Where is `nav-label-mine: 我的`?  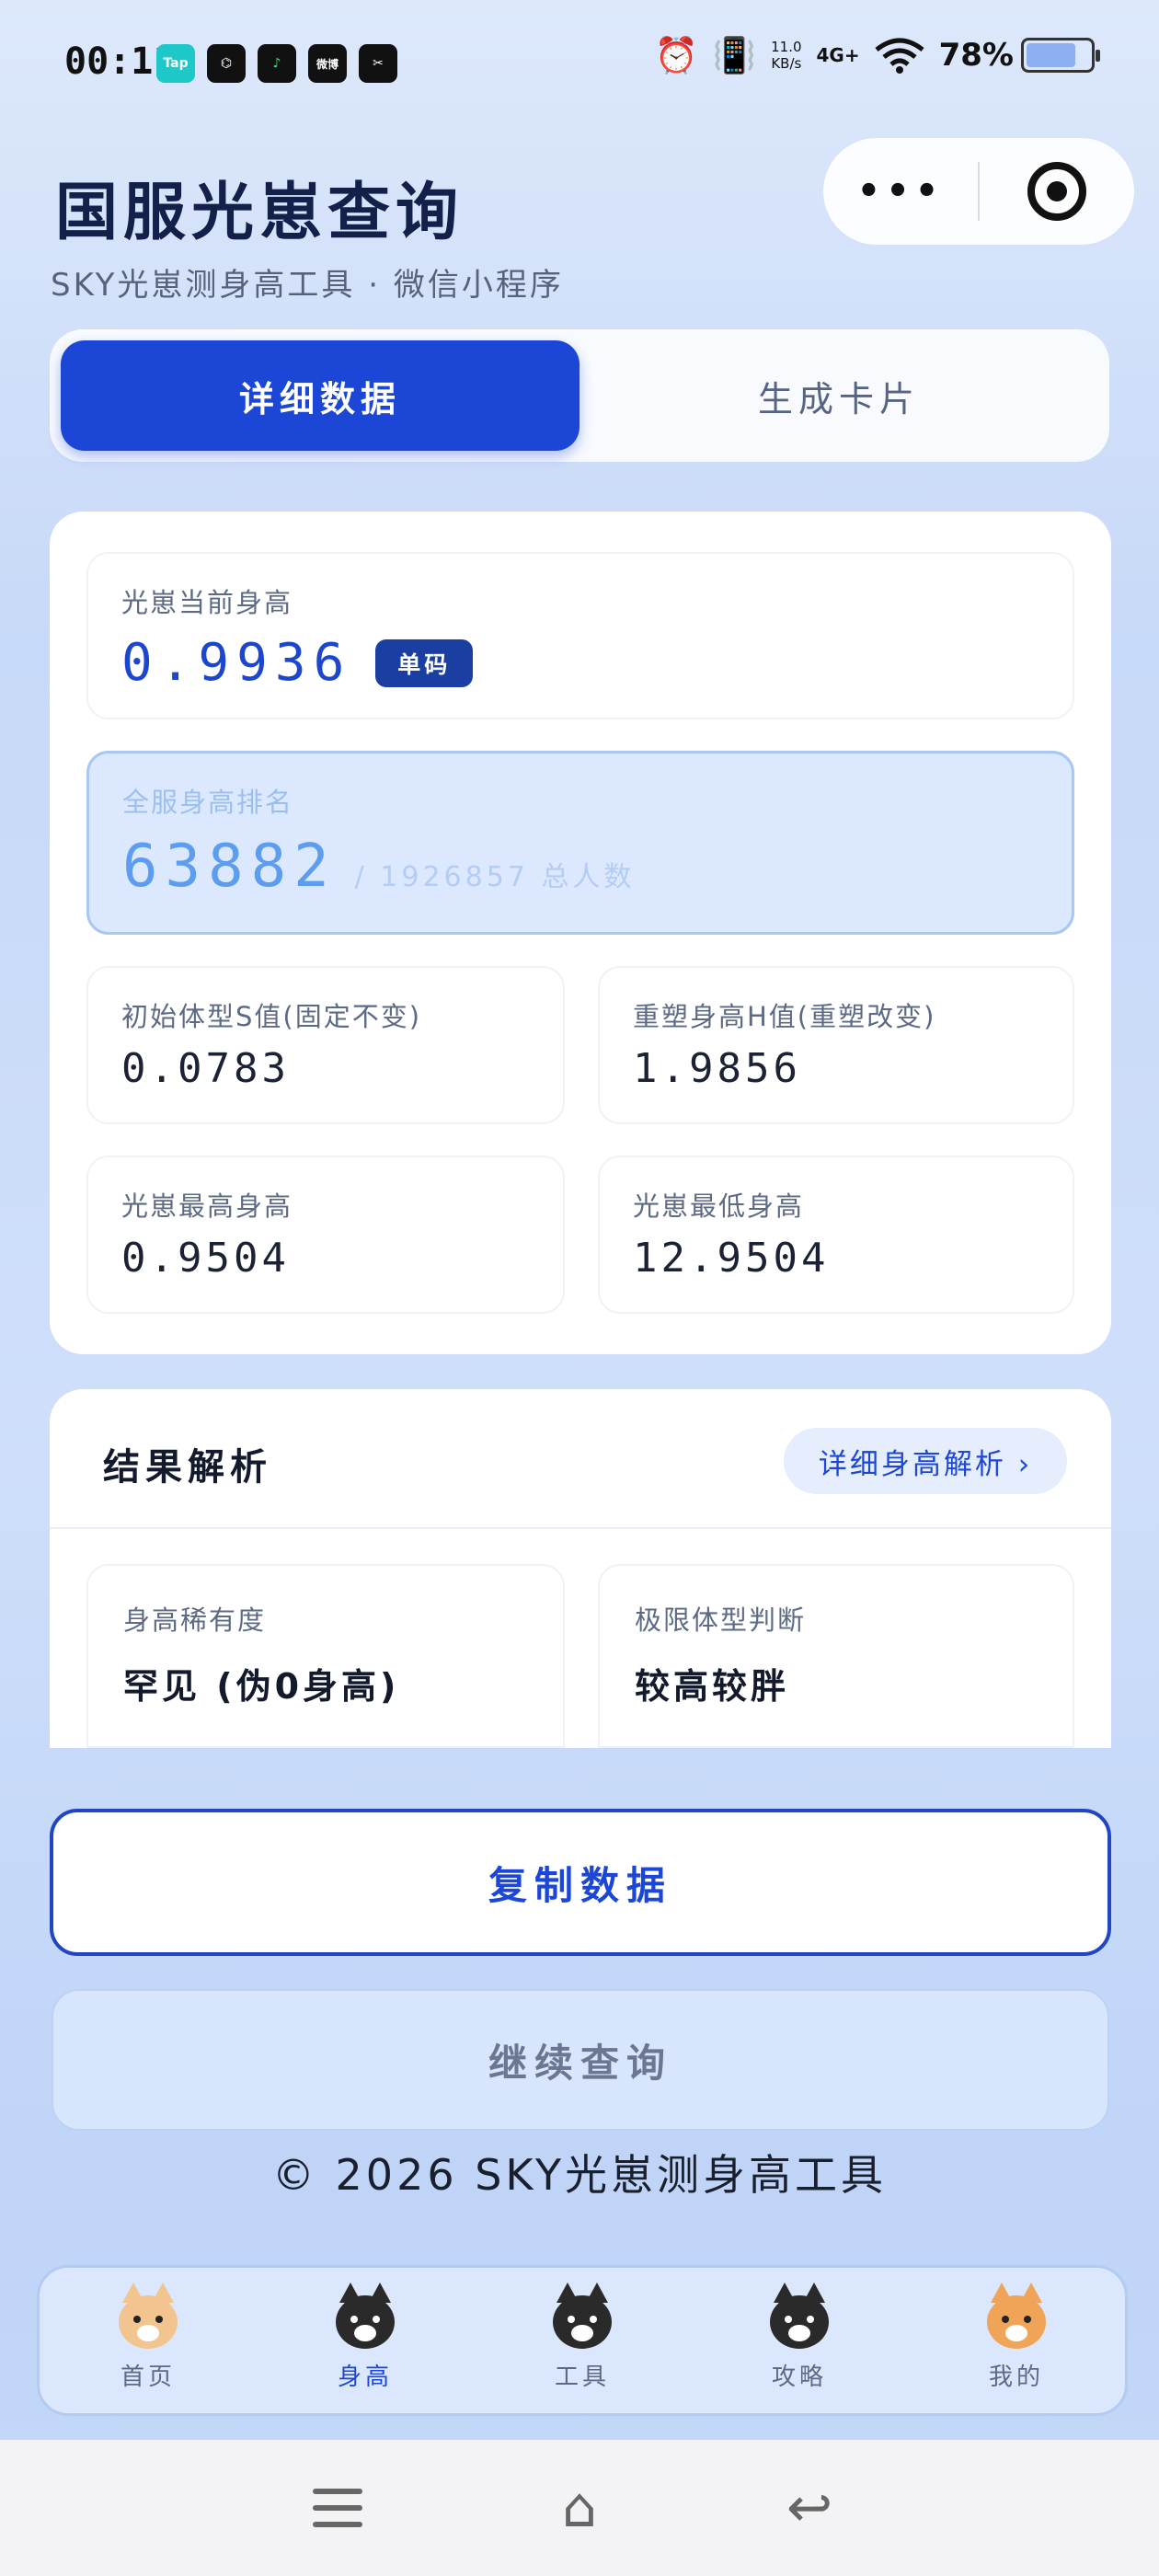 nav-label-mine: 我的 is located at coordinates (1016, 2377).